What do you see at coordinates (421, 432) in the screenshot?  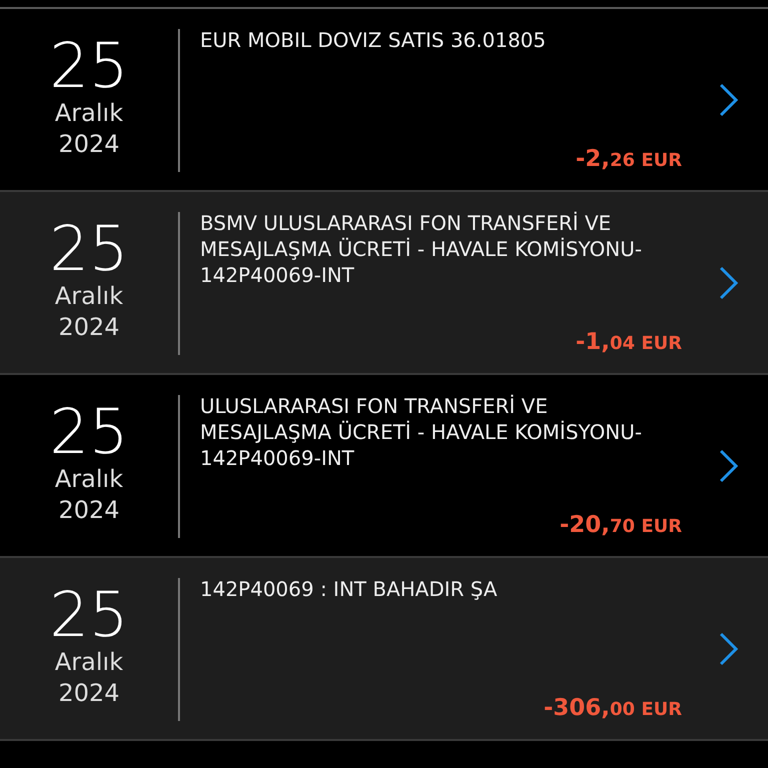 I see `transaction-description: ULUSLARARASI FON TRANSFERİ VE MESAJLAŞMA ÜCRETİ - HAVALE KOMİSYONU-142P40069-INT` at bounding box center [421, 432].